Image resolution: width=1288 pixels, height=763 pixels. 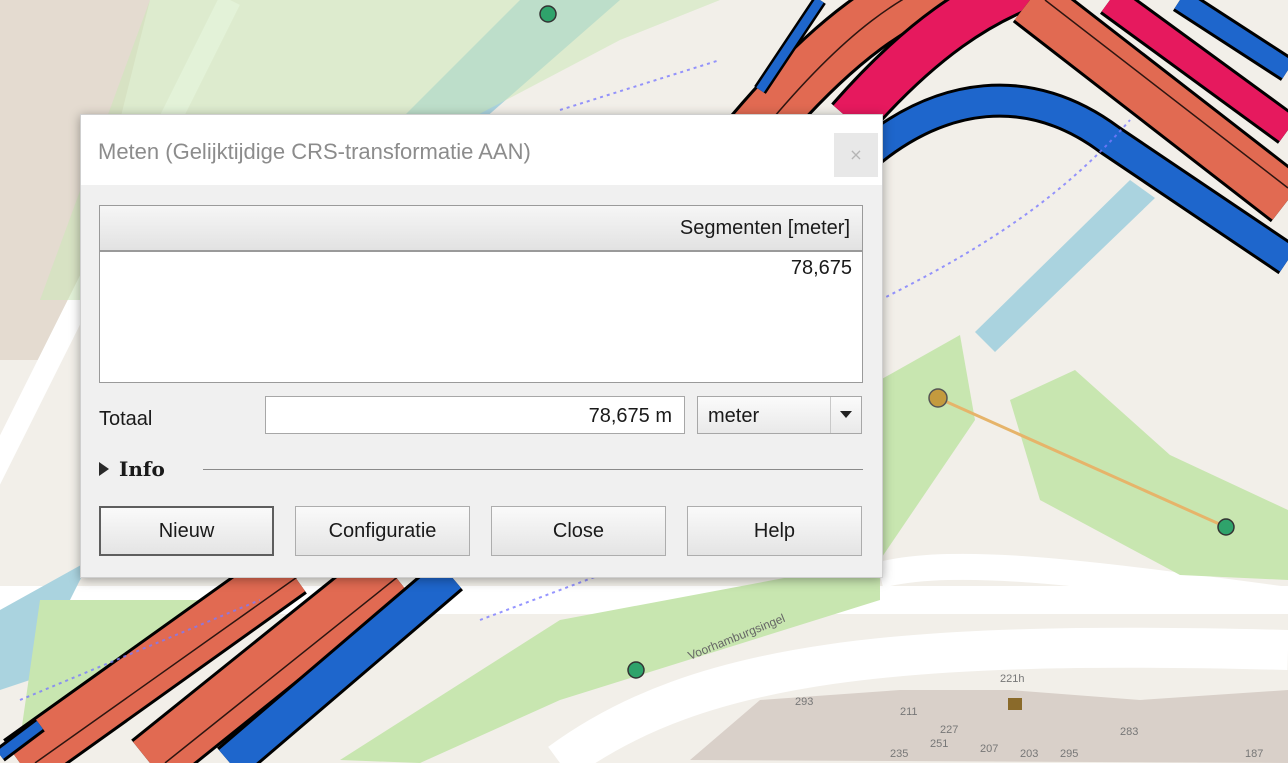 What do you see at coordinates (533, 469) in the screenshot?
I see `section-divider` at bounding box center [533, 469].